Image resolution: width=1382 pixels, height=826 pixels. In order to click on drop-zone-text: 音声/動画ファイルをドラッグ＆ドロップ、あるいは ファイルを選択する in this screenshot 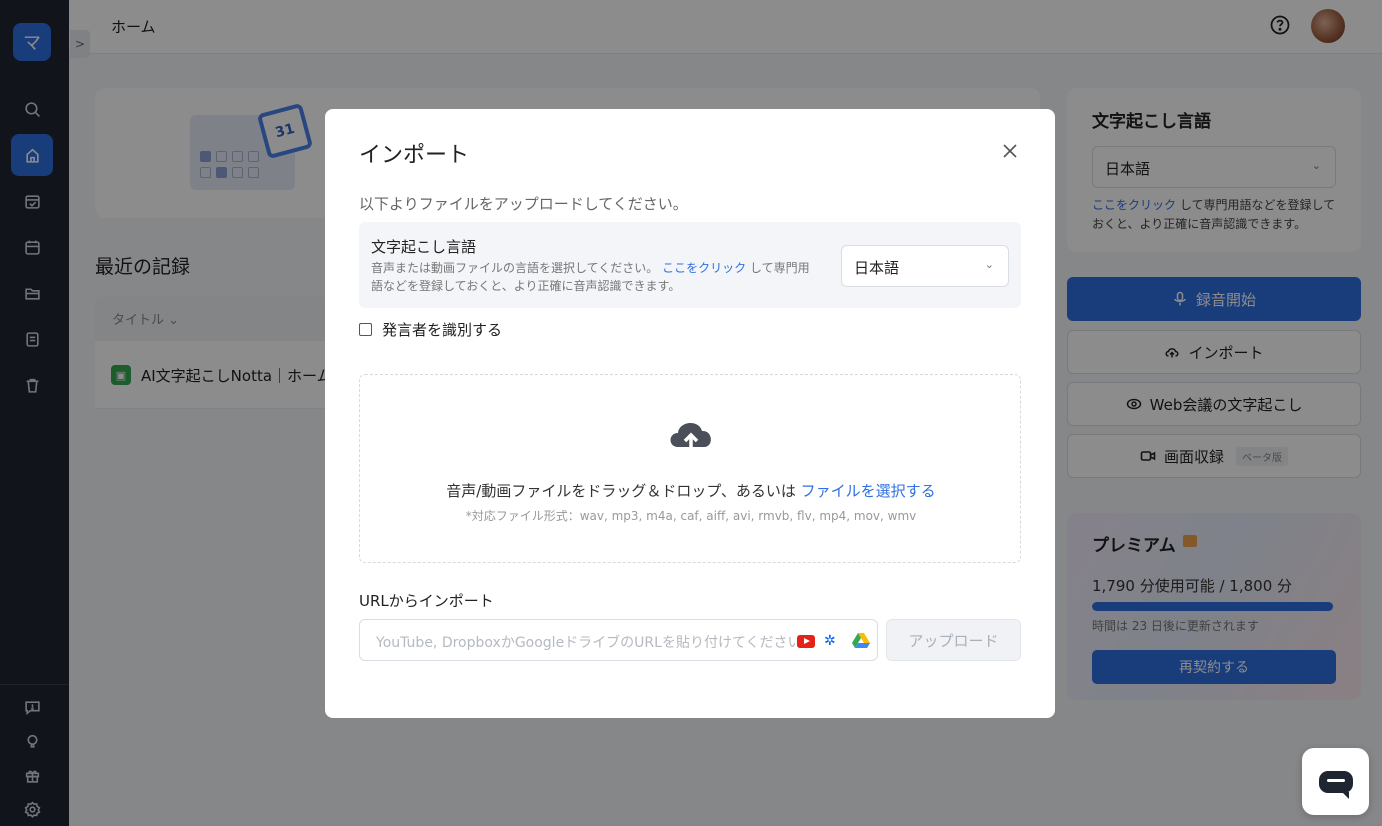, I will do `click(691, 490)`.